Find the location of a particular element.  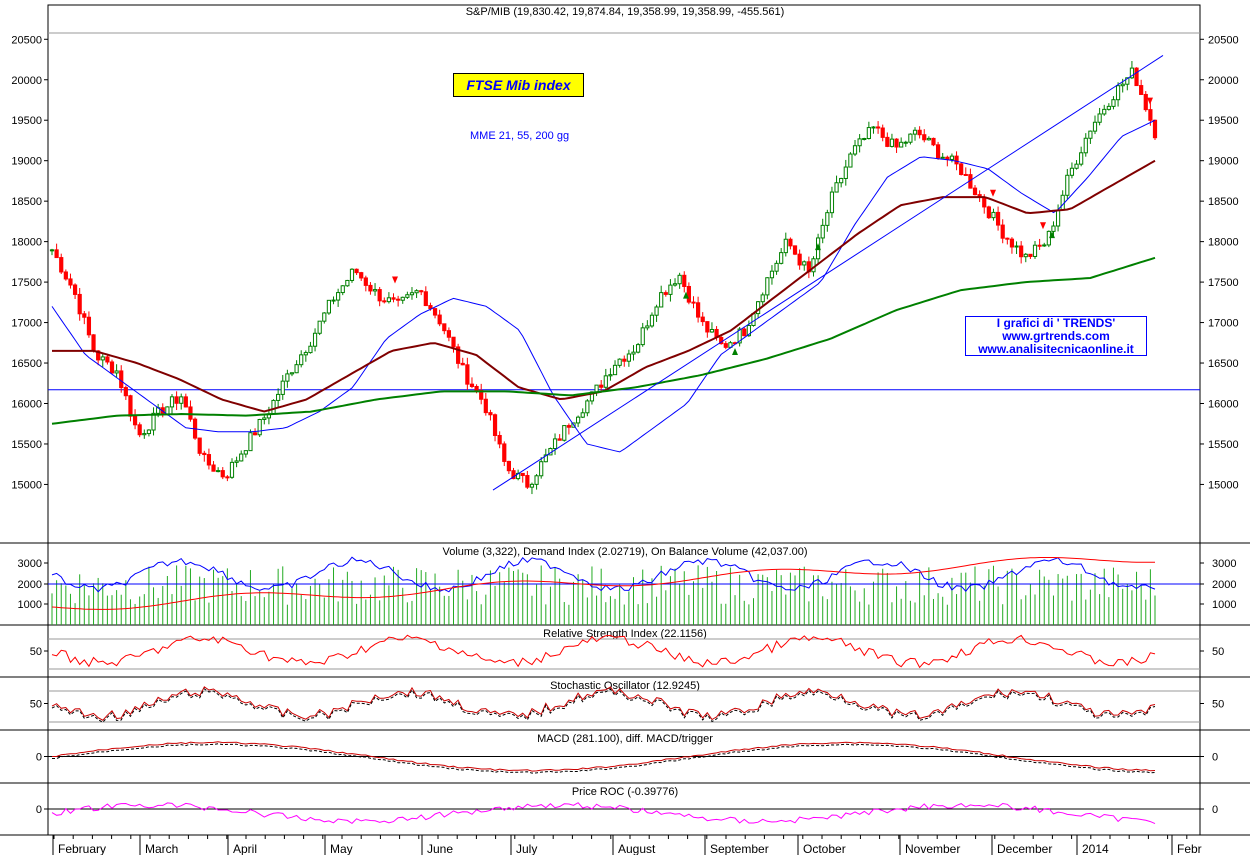

price-tick-label-left: 20500 is located at coordinates (26, 40).